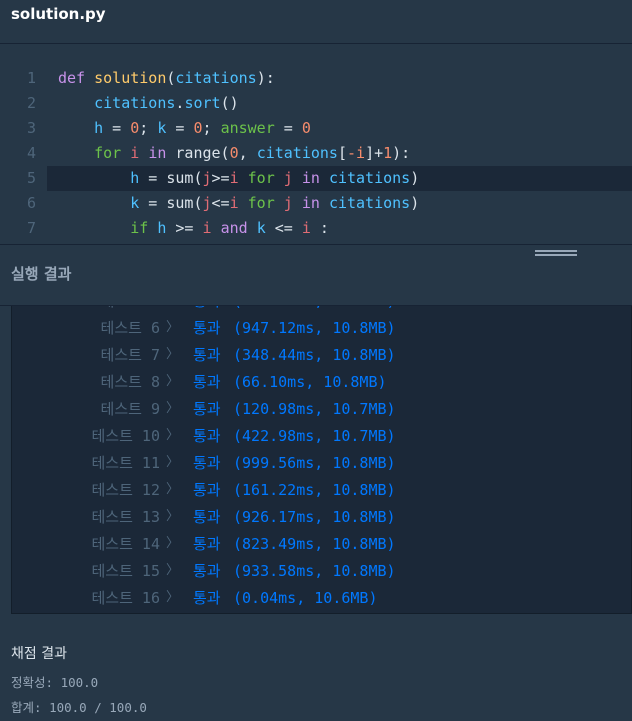 The height and width of the screenshot is (721, 632). I want to click on file-header: solution.py, so click(316, 22).